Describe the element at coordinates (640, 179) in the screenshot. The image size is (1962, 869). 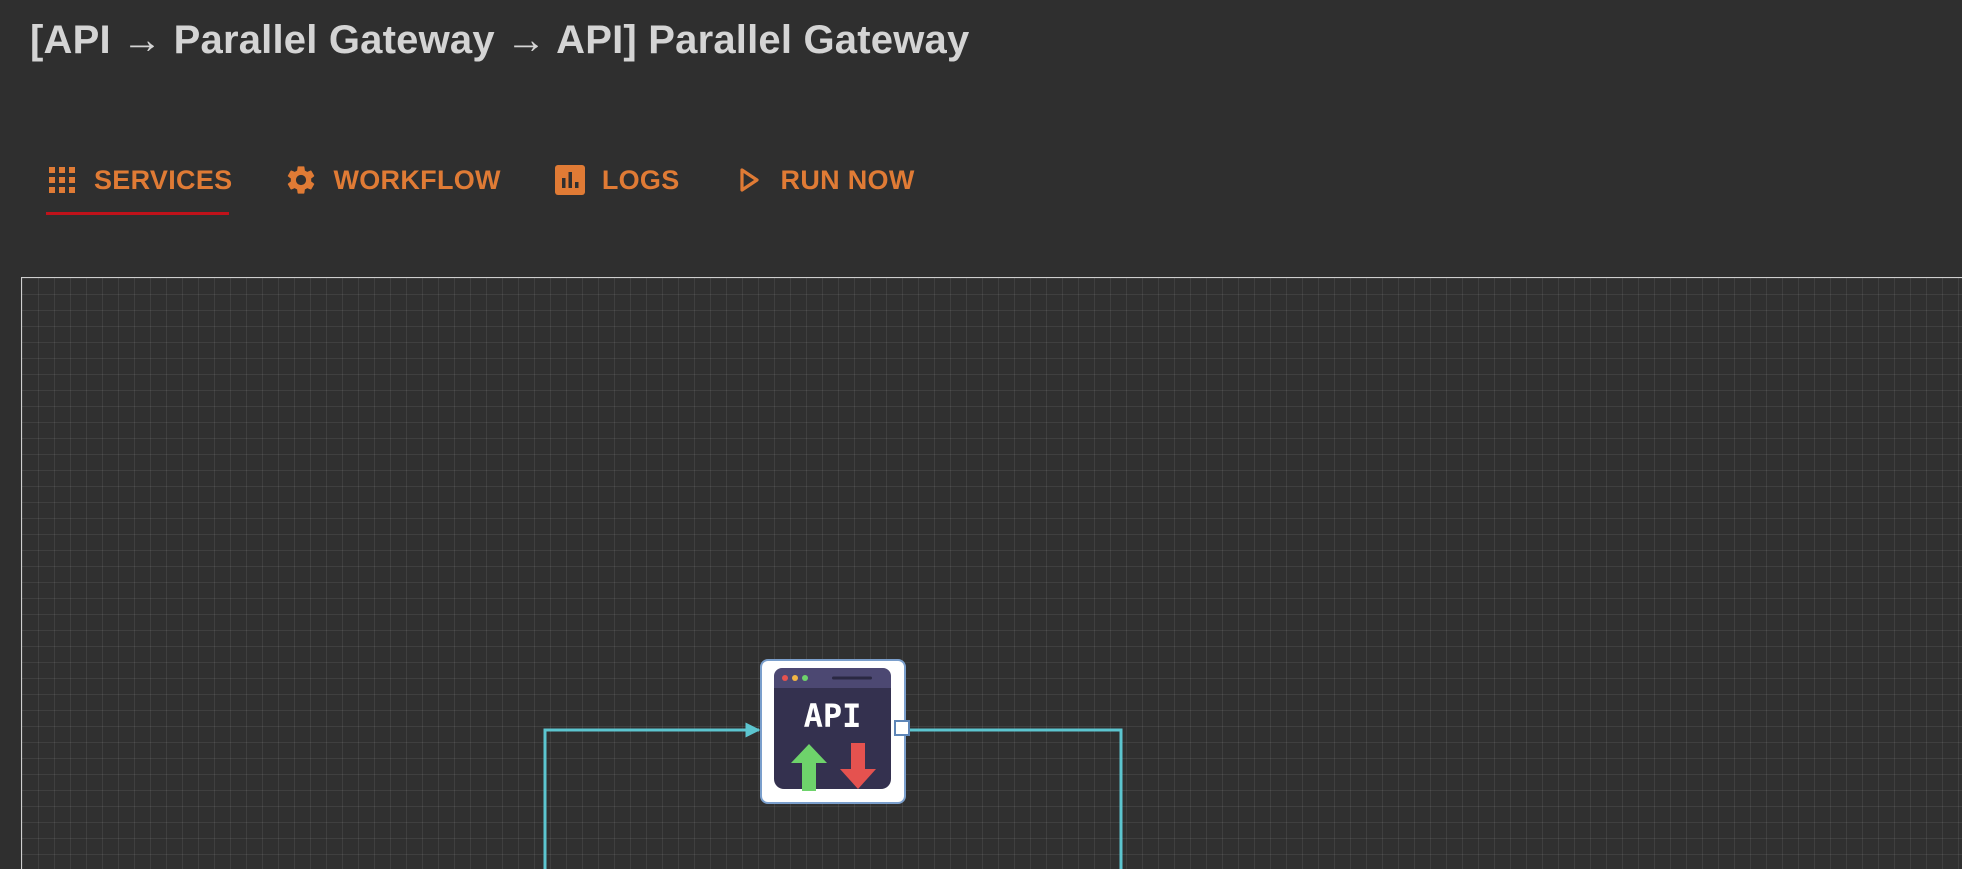
I see `tab-logs-label: LOGS` at that location.